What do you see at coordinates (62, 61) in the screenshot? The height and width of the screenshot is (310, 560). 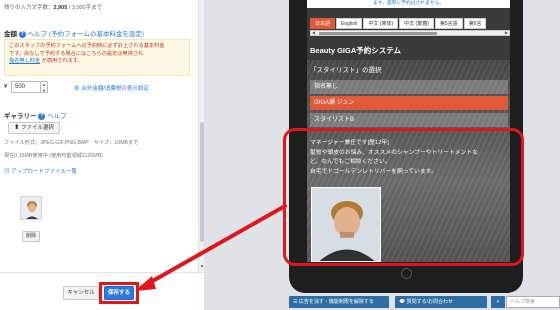 I see `notice-line-3: が適用されます。` at bounding box center [62, 61].